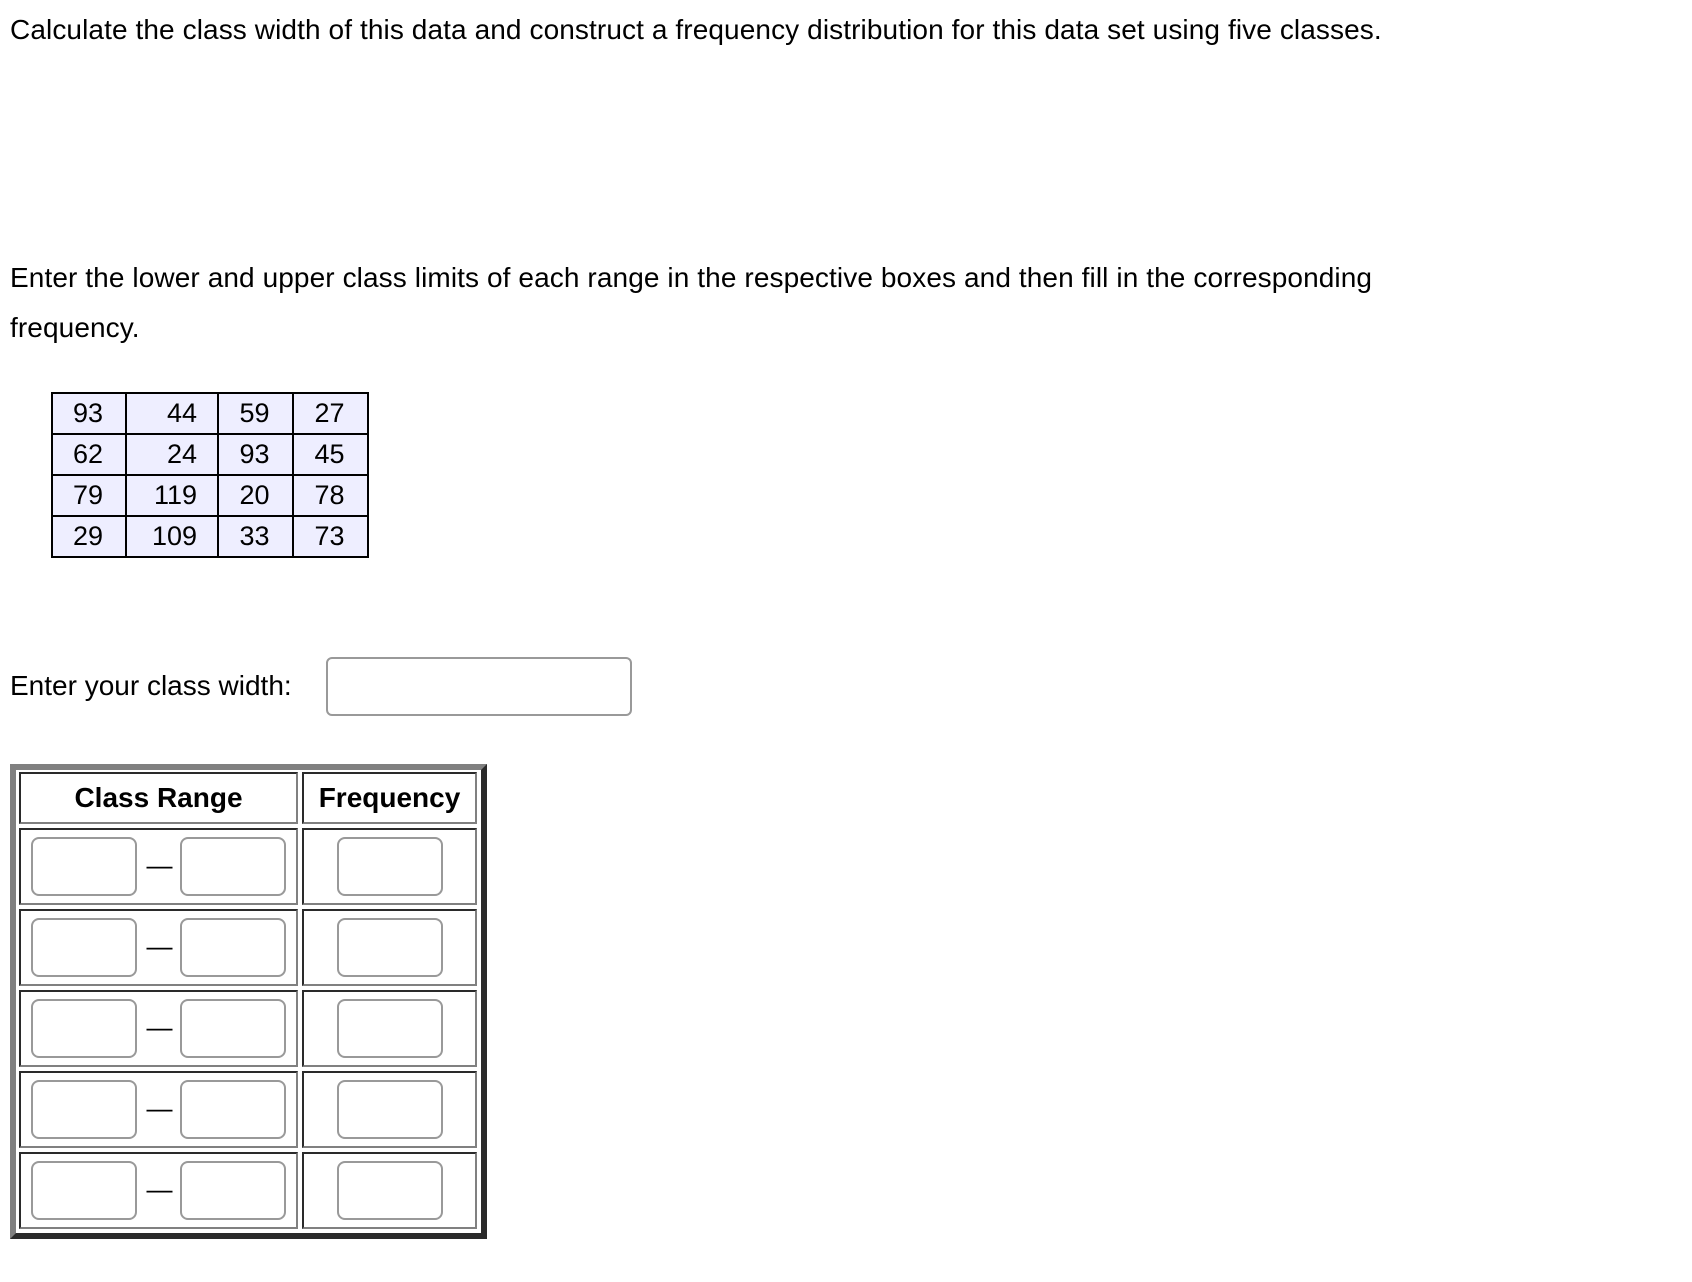 This screenshot has width=1692, height=1282. Describe the element at coordinates (330, 495) in the screenshot. I see `data-cell: 78` at that location.